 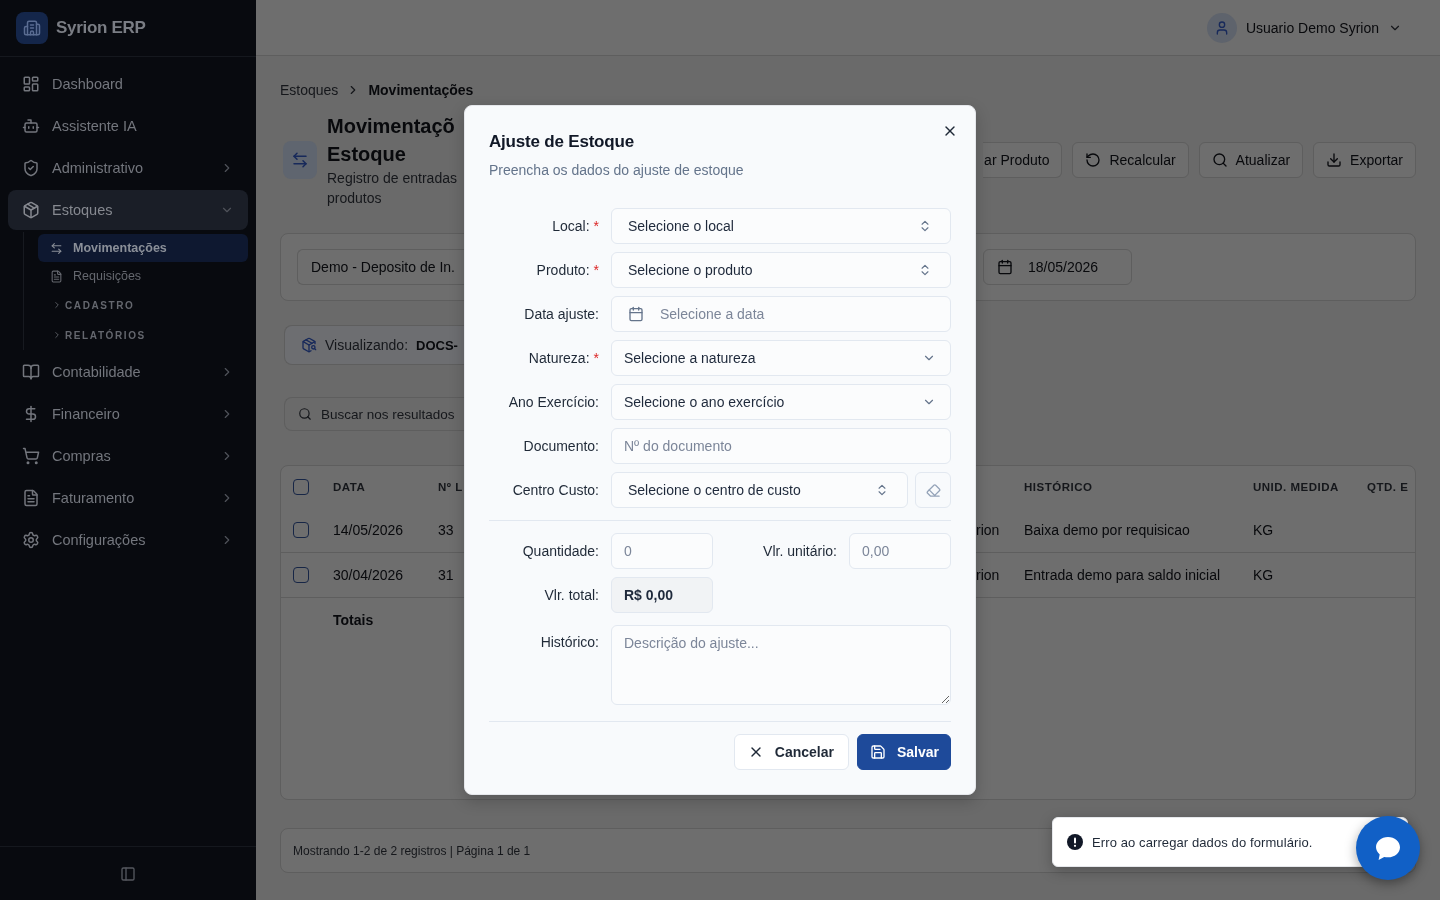 I want to click on box-icon, so click(x=31, y=210).